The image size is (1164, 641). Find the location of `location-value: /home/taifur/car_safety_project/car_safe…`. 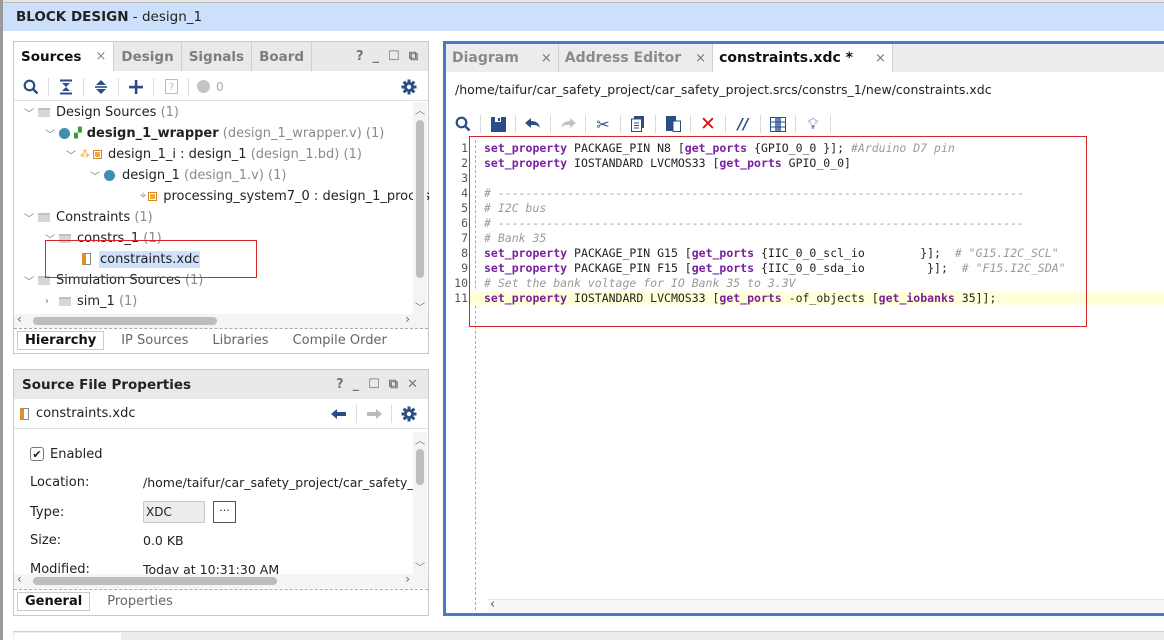

location-value: /home/taifur/car_safety_project/car_safe… is located at coordinates (282, 482).